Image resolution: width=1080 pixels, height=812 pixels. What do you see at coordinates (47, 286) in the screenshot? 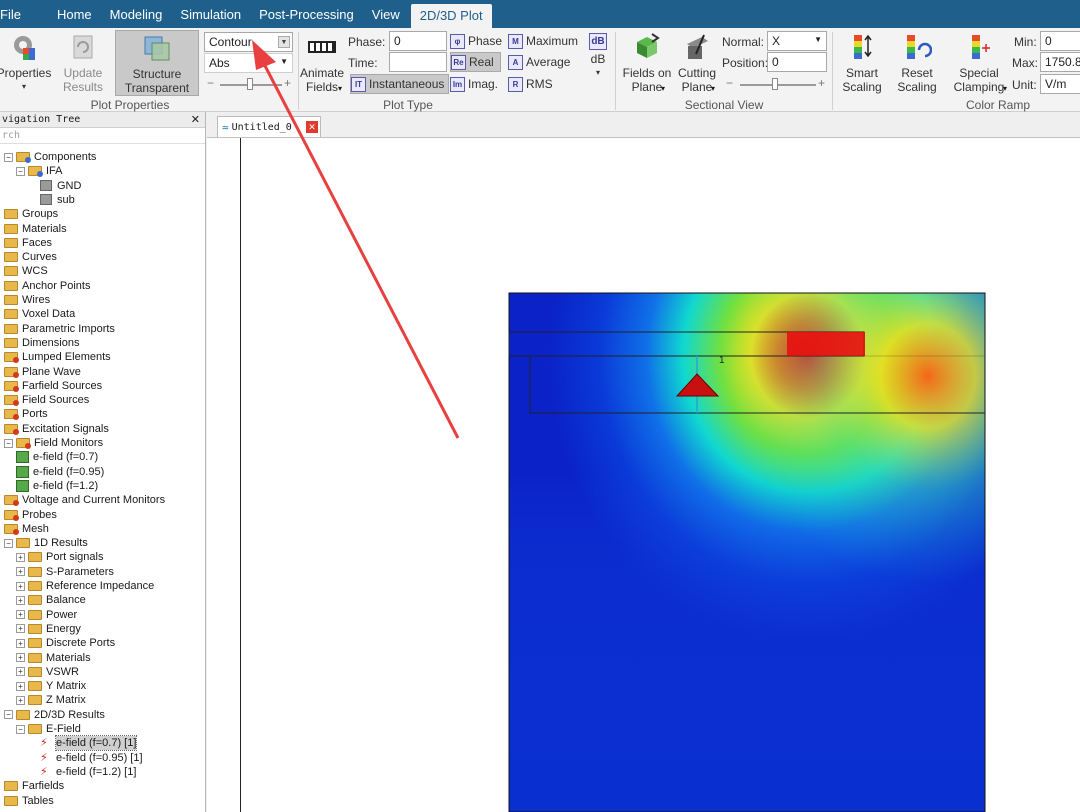
I see `tree-item-anchor-points: Anchor Points` at bounding box center [47, 286].